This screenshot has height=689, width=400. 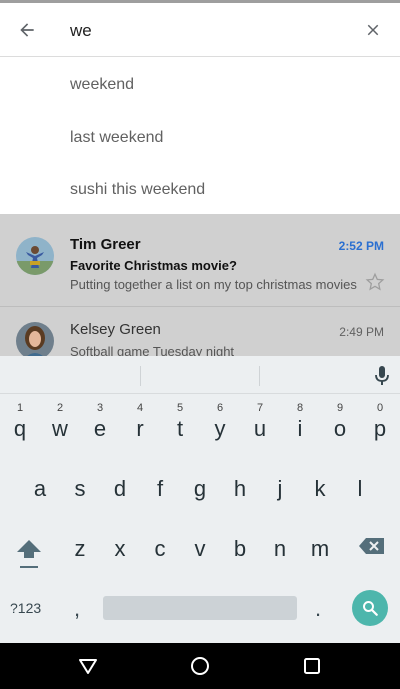 What do you see at coordinates (380, 427) in the screenshot?
I see `key-p: 0p` at bounding box center [380, 427].